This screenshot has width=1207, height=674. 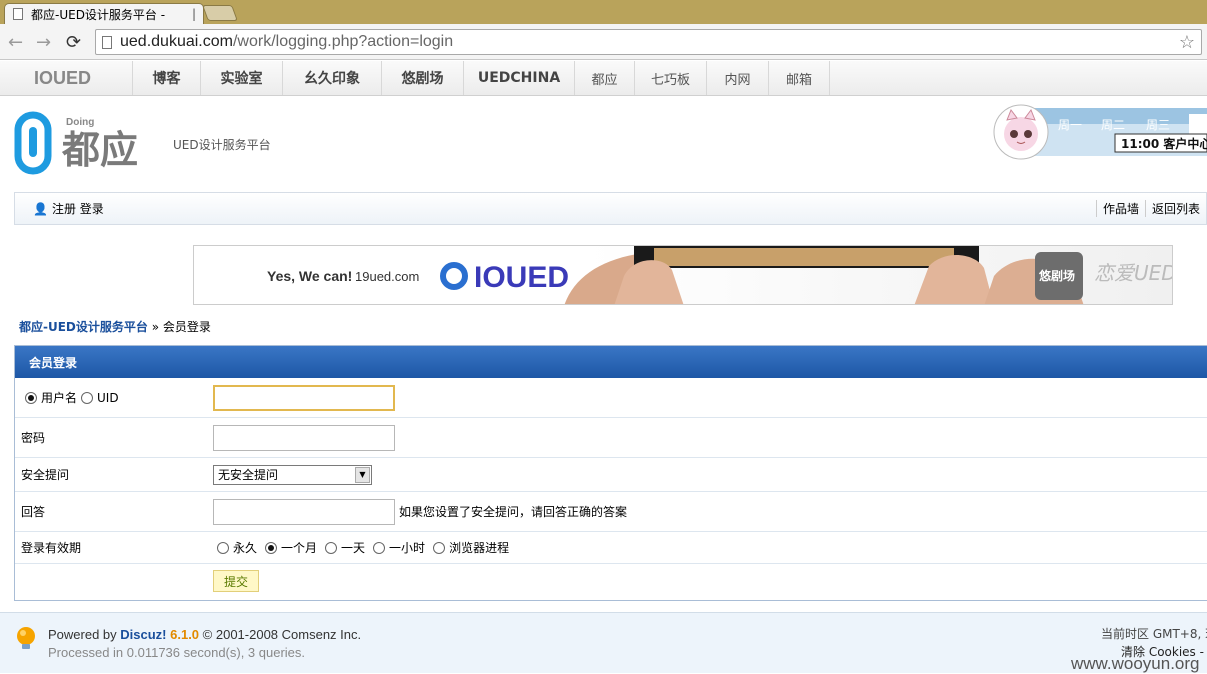 What do you see at coordinates (611, 438) in the screenshot?
I see `password-row: 密码` at bounding box center [611, 438].